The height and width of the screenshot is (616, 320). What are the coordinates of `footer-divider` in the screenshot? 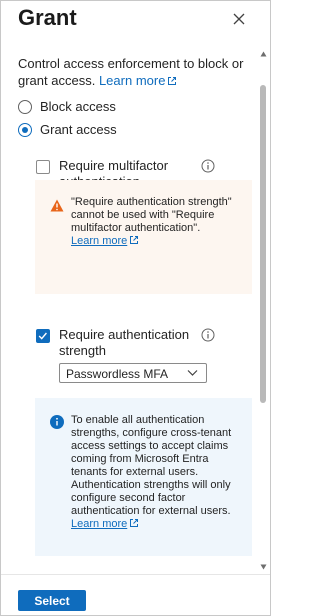 It's located at (135, 574).